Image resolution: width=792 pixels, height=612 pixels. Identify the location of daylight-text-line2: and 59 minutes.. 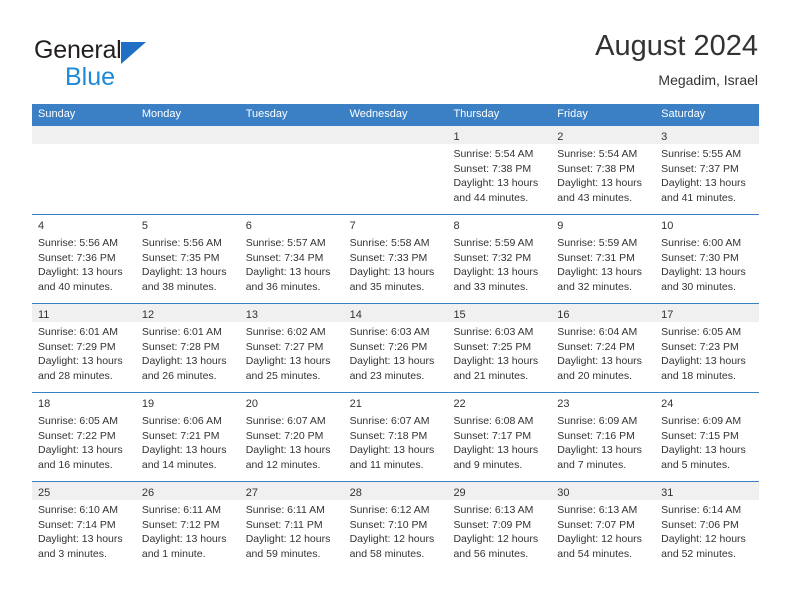
(283, 553).